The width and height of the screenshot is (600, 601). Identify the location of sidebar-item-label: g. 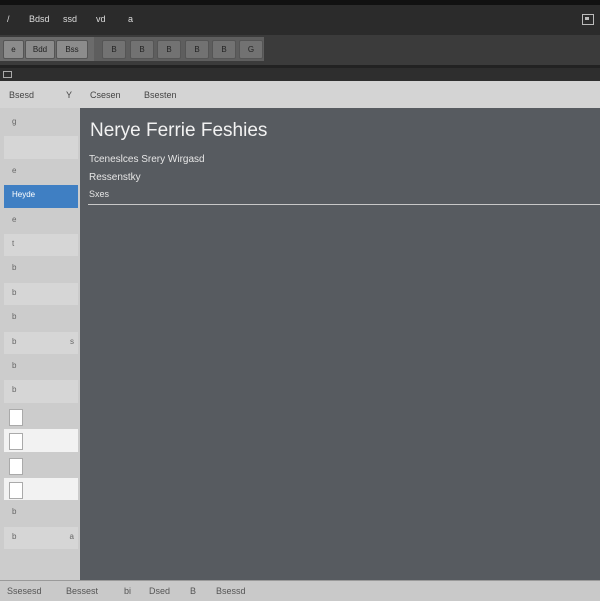
(14, 121).